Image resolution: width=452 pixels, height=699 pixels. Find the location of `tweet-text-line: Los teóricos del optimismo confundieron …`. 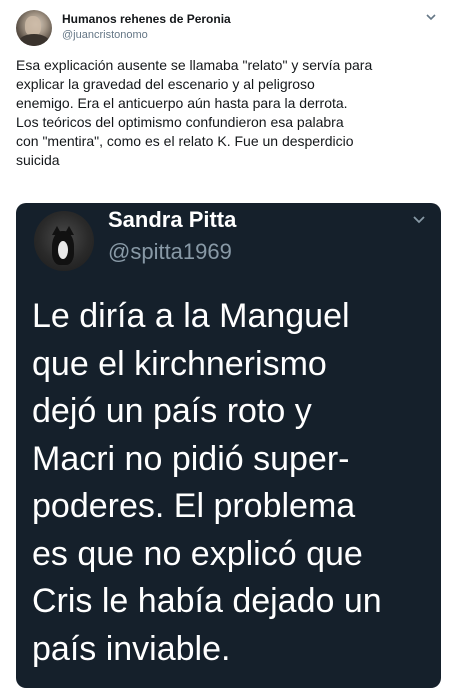

tweet-text-line: Los teóricos del optimismo confundieron … is located at coordinates (180, 122).